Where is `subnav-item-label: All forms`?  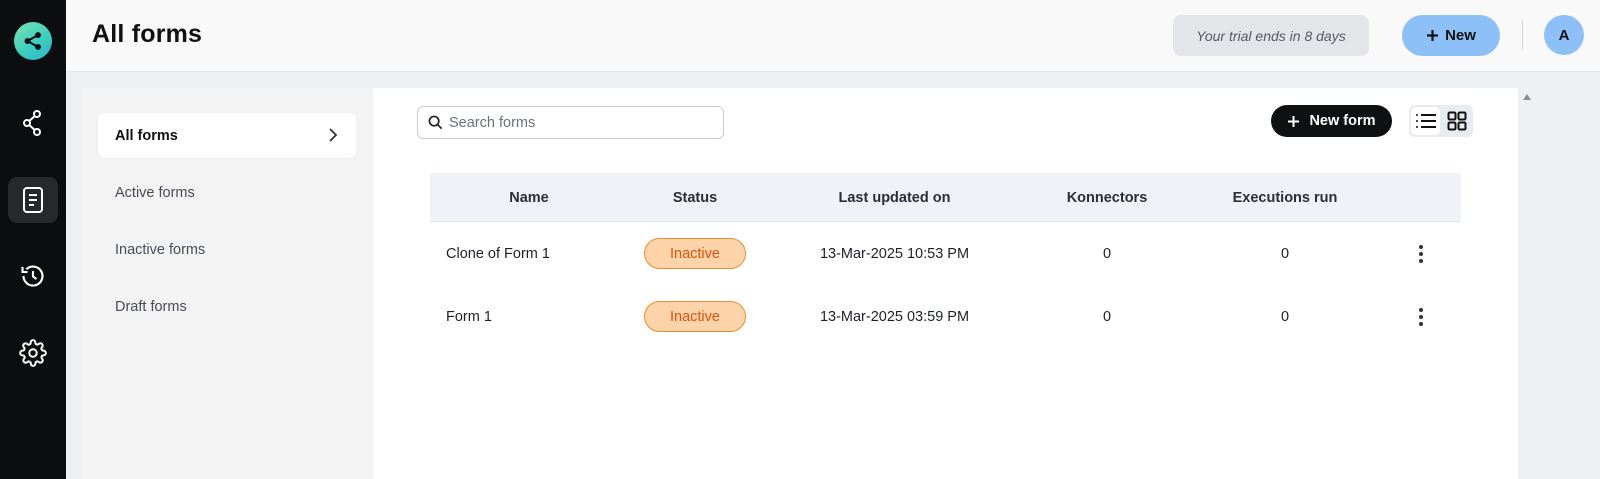
subnav-item-label: All forms is located at coordinates (146, 135).